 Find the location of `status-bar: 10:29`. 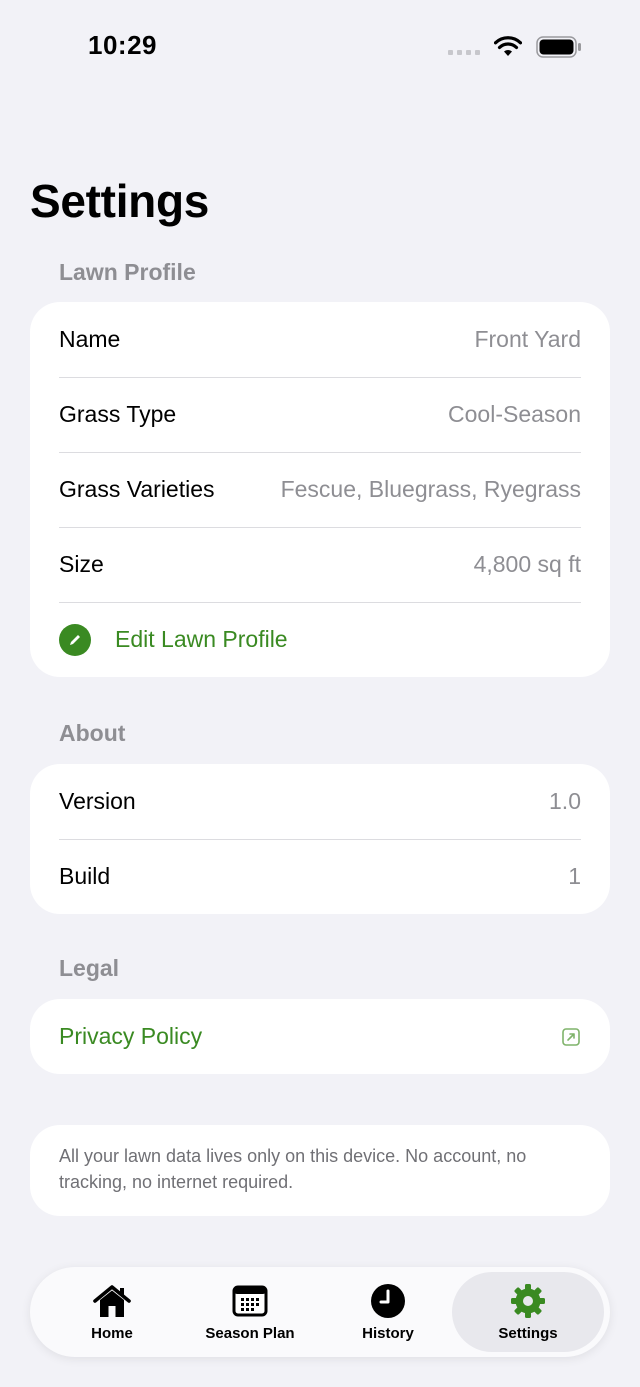

status-bar: 10:29 is located at coordinates (320, 47).